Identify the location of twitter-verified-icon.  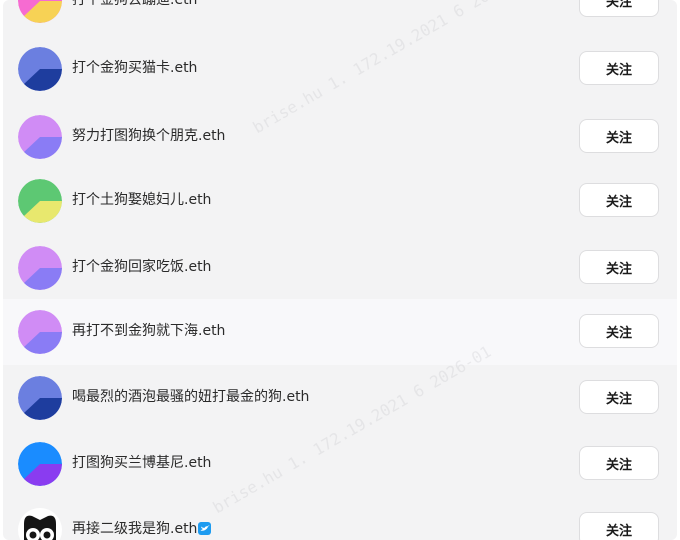
(205, 528).